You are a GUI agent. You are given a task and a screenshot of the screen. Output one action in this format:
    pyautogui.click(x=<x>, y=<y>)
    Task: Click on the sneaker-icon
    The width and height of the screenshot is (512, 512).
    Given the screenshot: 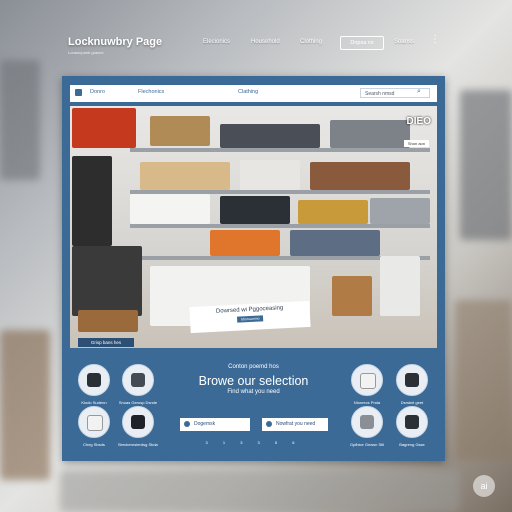 What is the action you would take?
    pyautogui.click(x=368, y=381)
    